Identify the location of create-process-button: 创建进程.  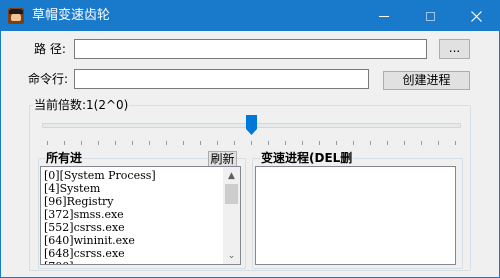
(426, 80).